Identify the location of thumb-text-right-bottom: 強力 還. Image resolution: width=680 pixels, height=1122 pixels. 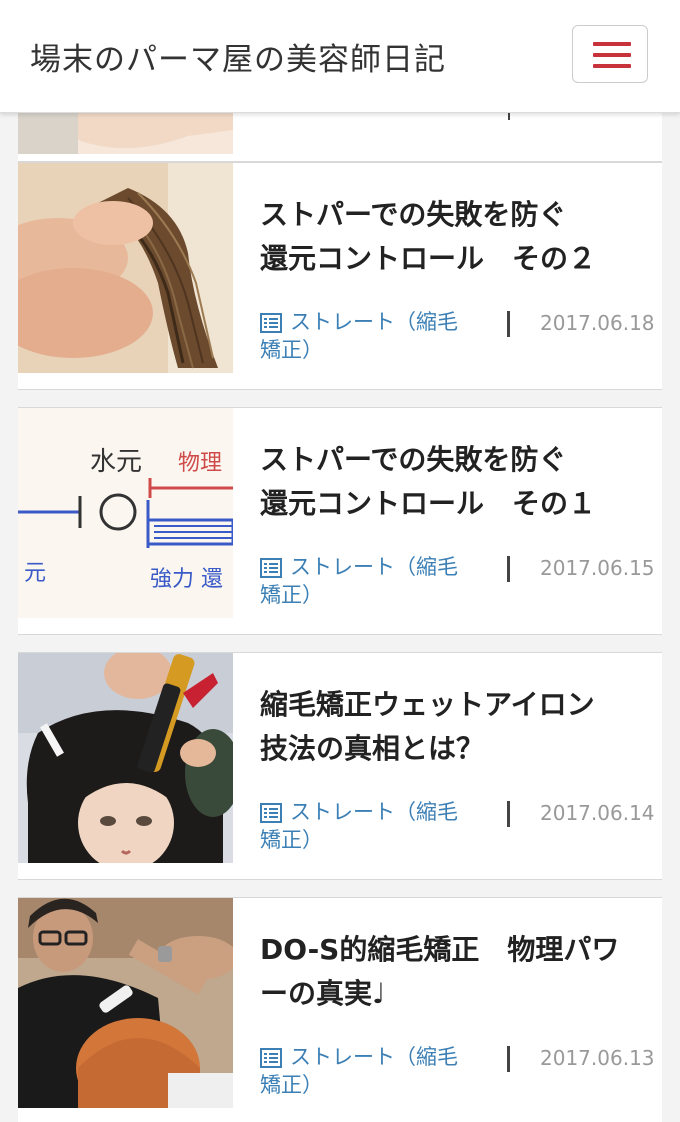
(186, 579).